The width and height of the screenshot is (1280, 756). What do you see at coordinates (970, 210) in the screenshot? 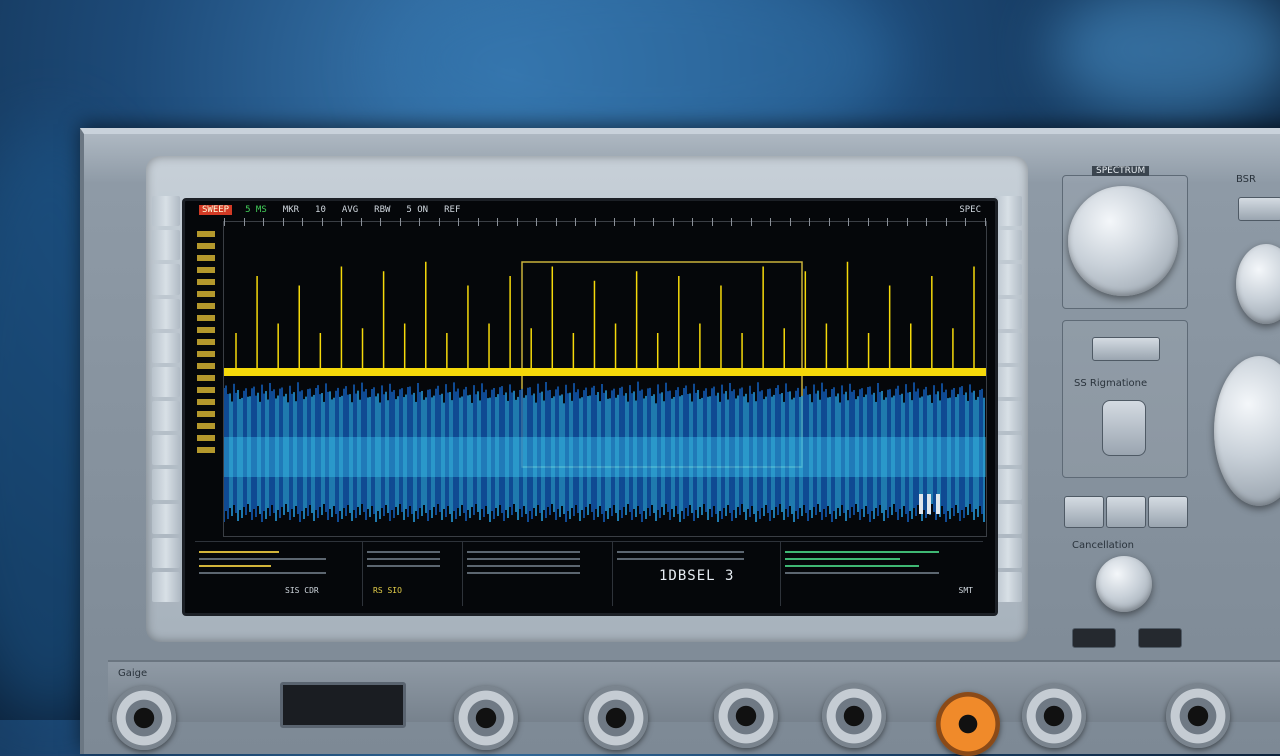
I see `mode-label: SPEC` at bounding box center [970, 210].